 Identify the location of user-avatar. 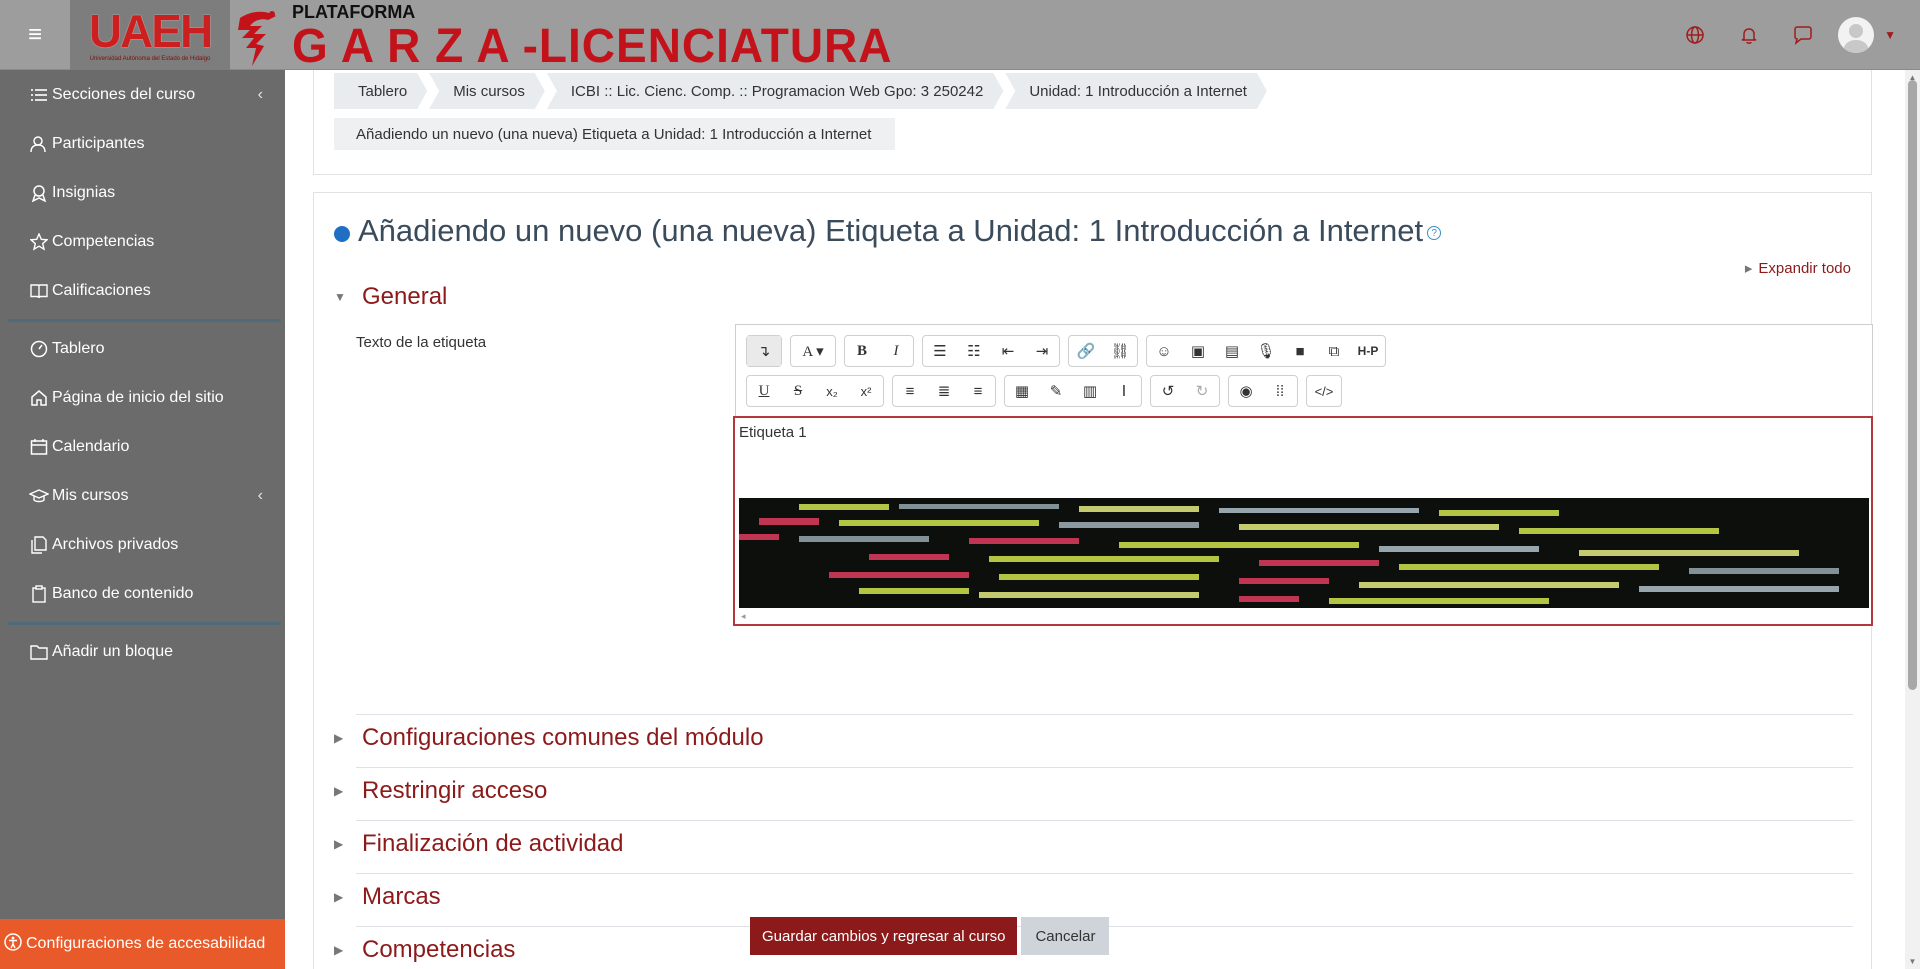
(1856, 35).